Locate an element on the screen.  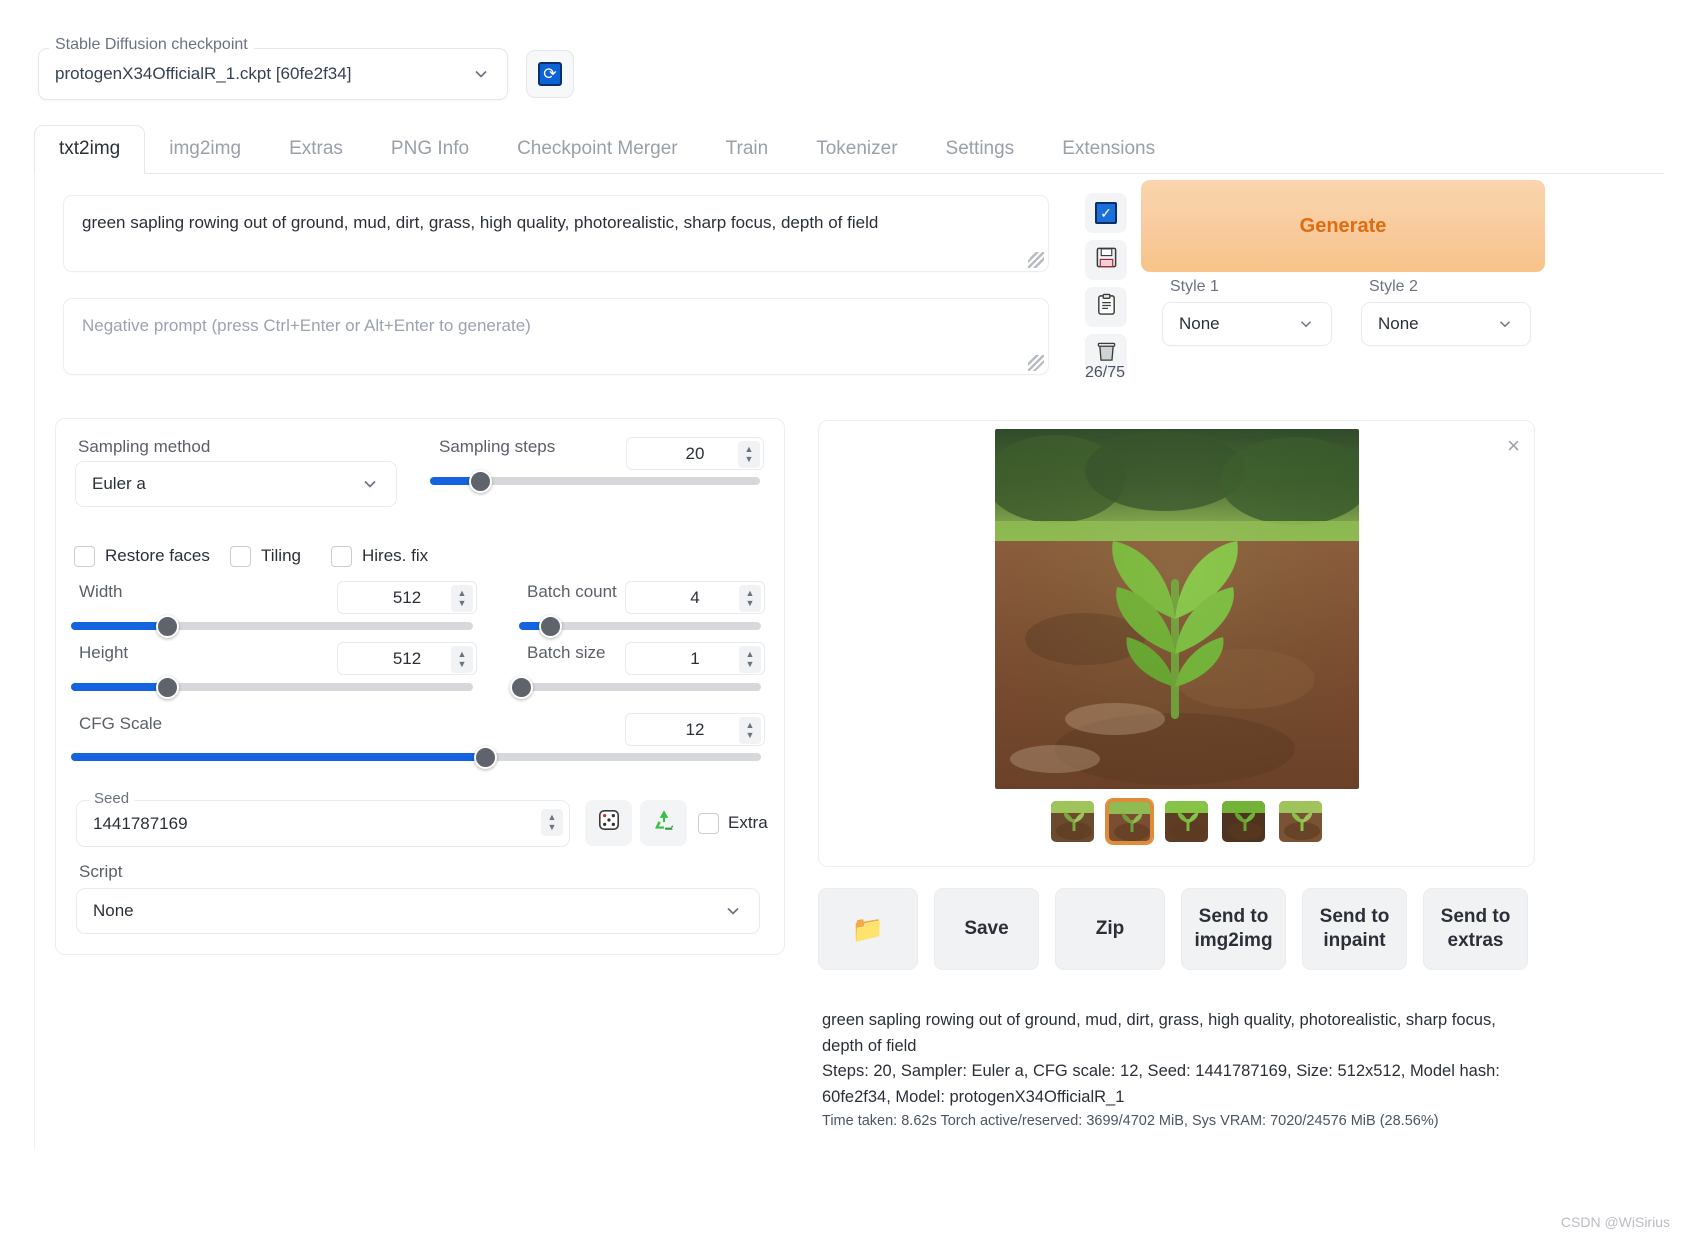
cfg-scale-number: 12 ▲ ▼ is located at coordinates (695, 729).